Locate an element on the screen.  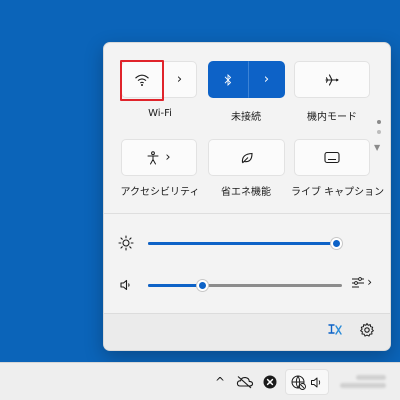
tile-accessibility: › is located at coordinates (159, 157).